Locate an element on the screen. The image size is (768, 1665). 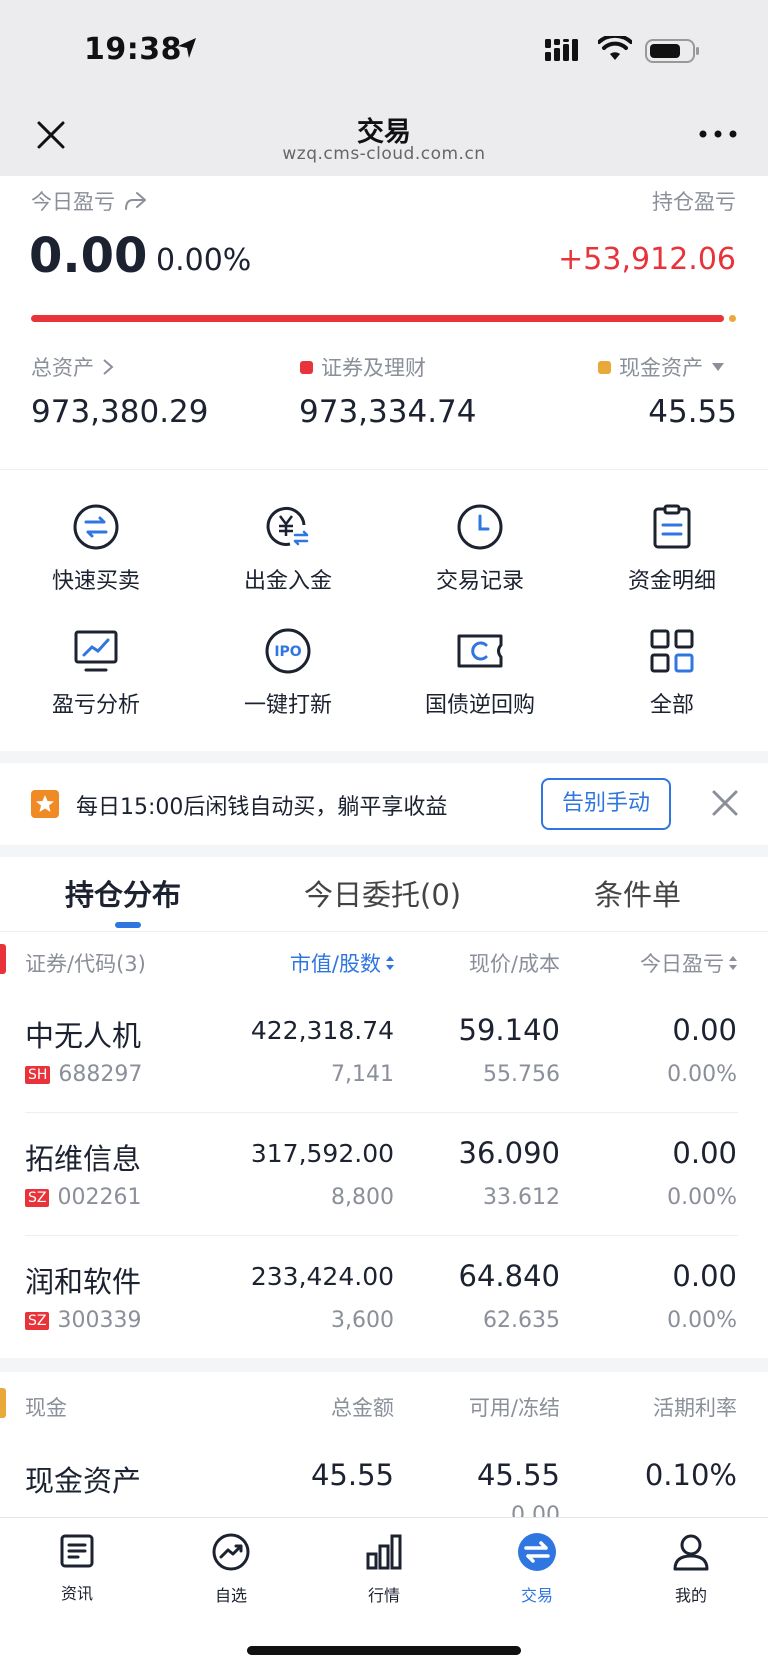
tabbar-label: 交易 is located at coordinates (536, 1595).